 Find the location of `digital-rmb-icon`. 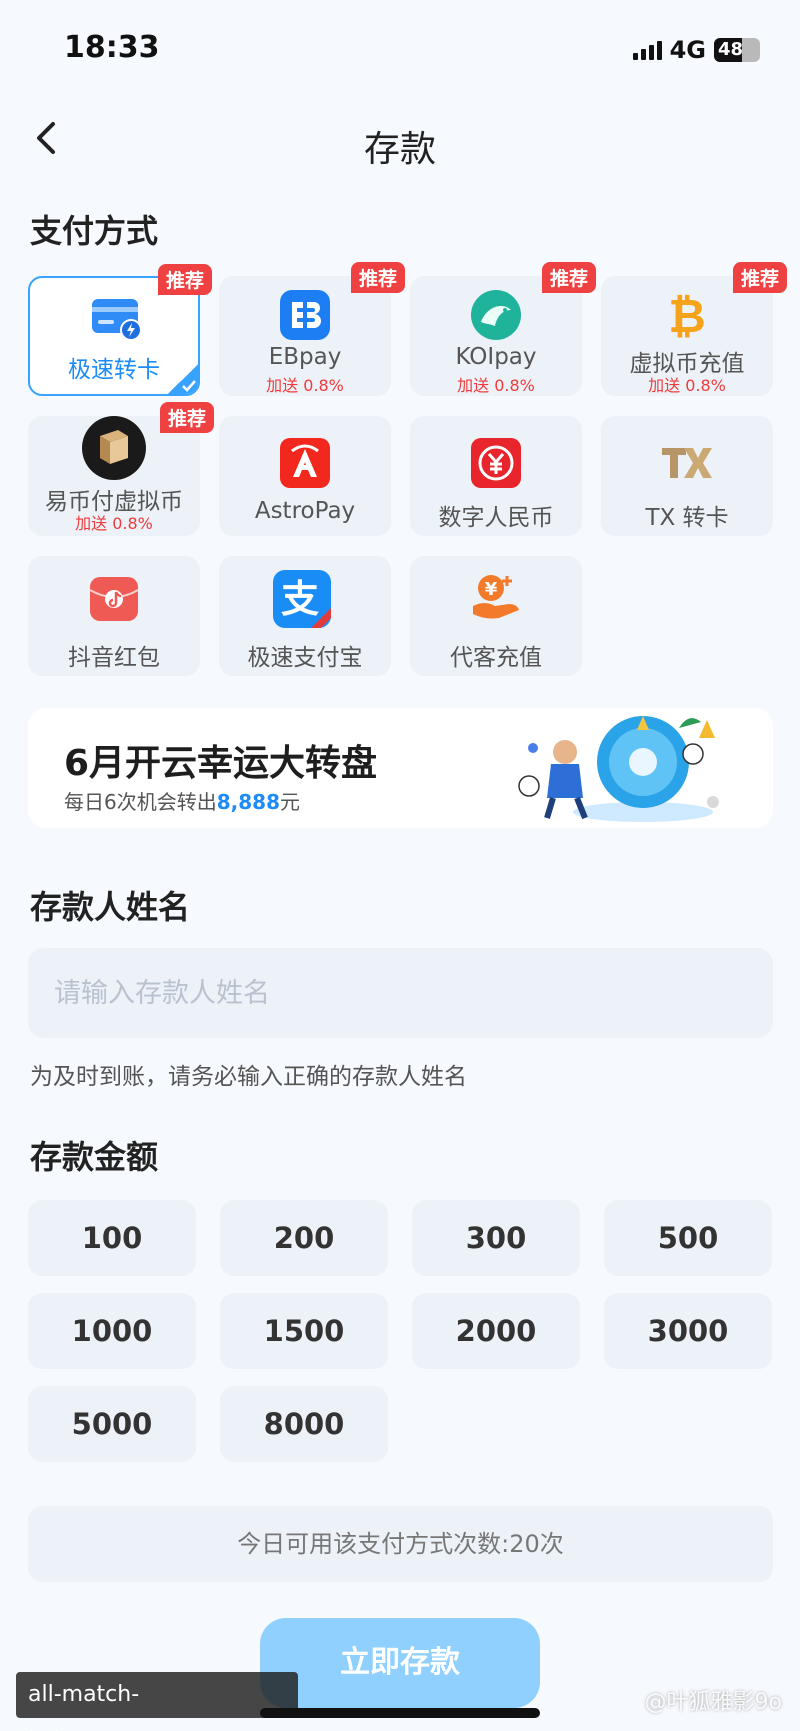

digital-rmb-icon is located at coordinates (496, 463).